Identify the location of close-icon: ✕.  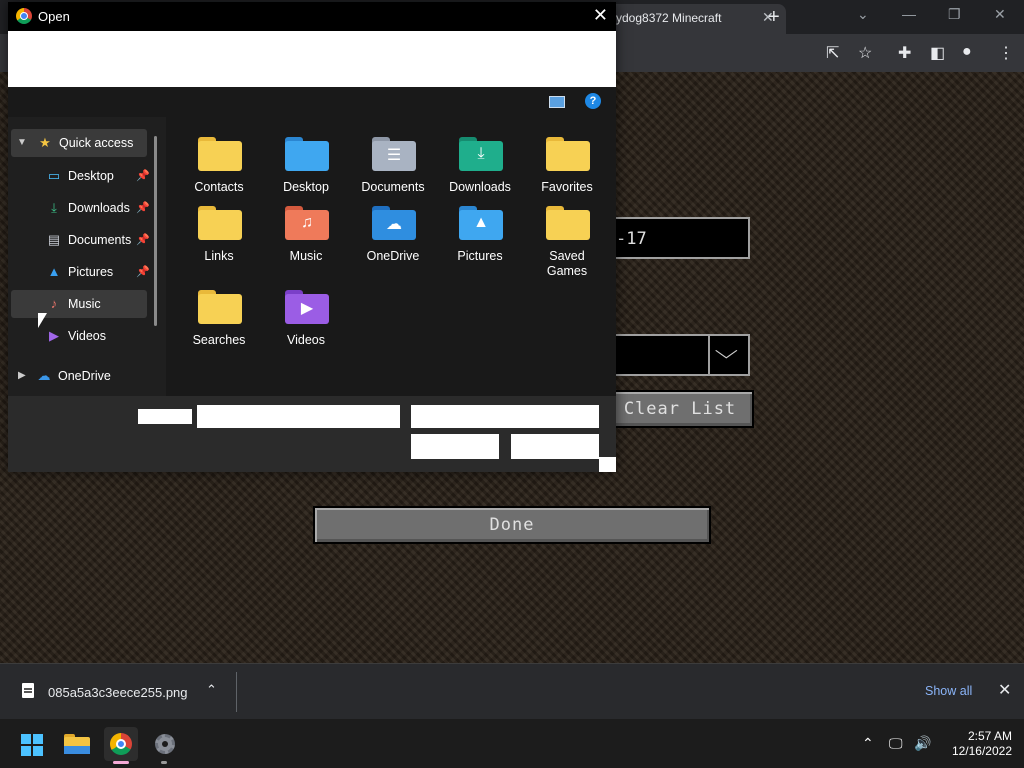
(1004, 690).